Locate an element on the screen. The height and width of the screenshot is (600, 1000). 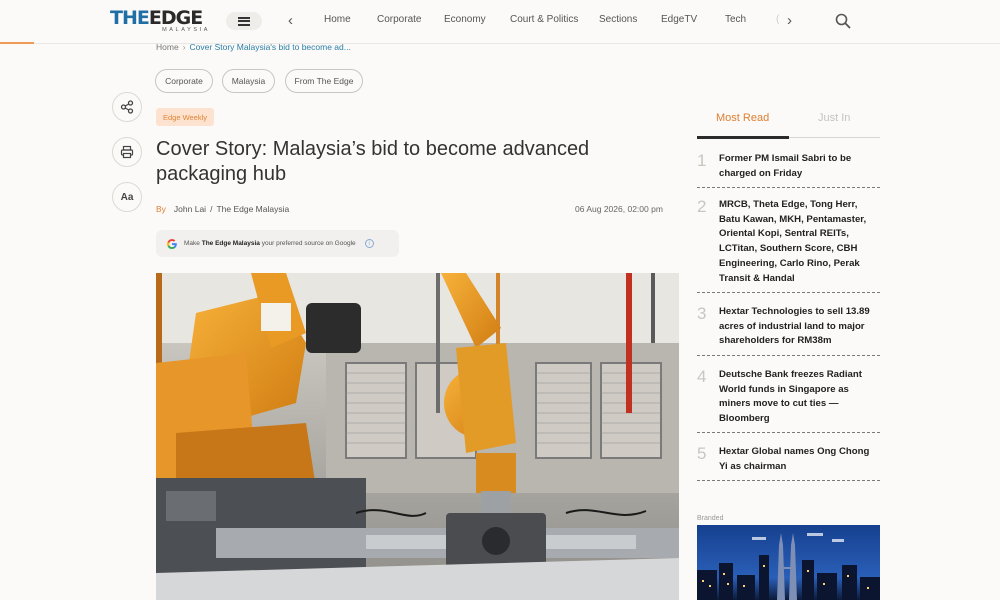
byline: By John Lai / The Edge Malaysia is located at coordinates (222, 209).